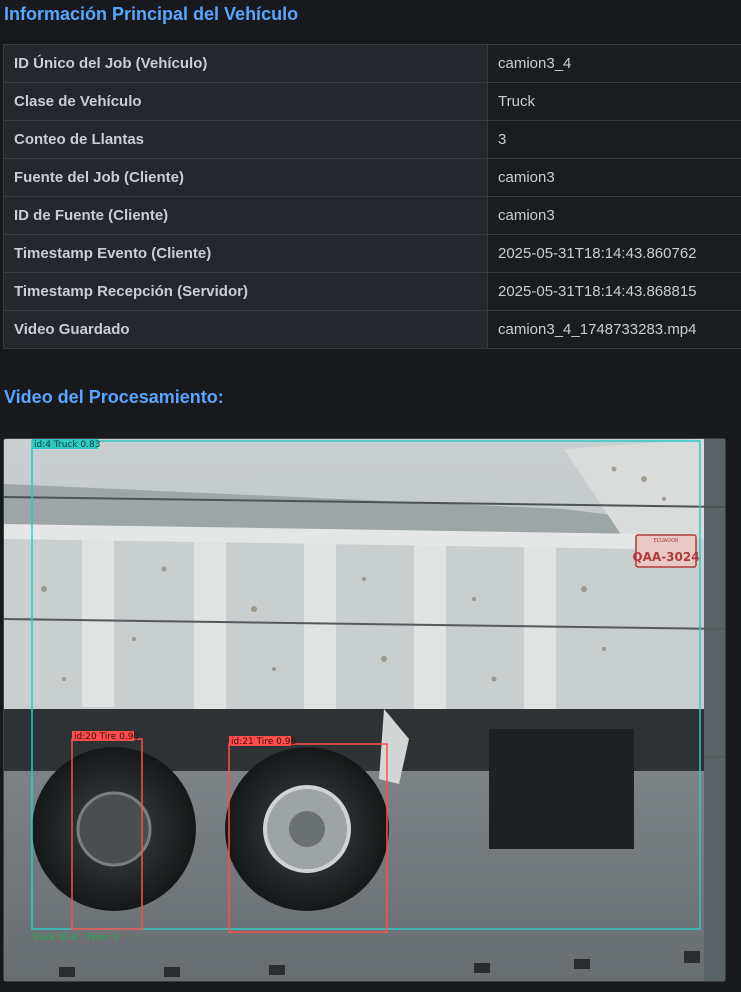  What do you see at coordinates (114, 397) in the screenshot?
I see `processing-video-title: Video del Procesamiento:` at bounding box center [114, 397].